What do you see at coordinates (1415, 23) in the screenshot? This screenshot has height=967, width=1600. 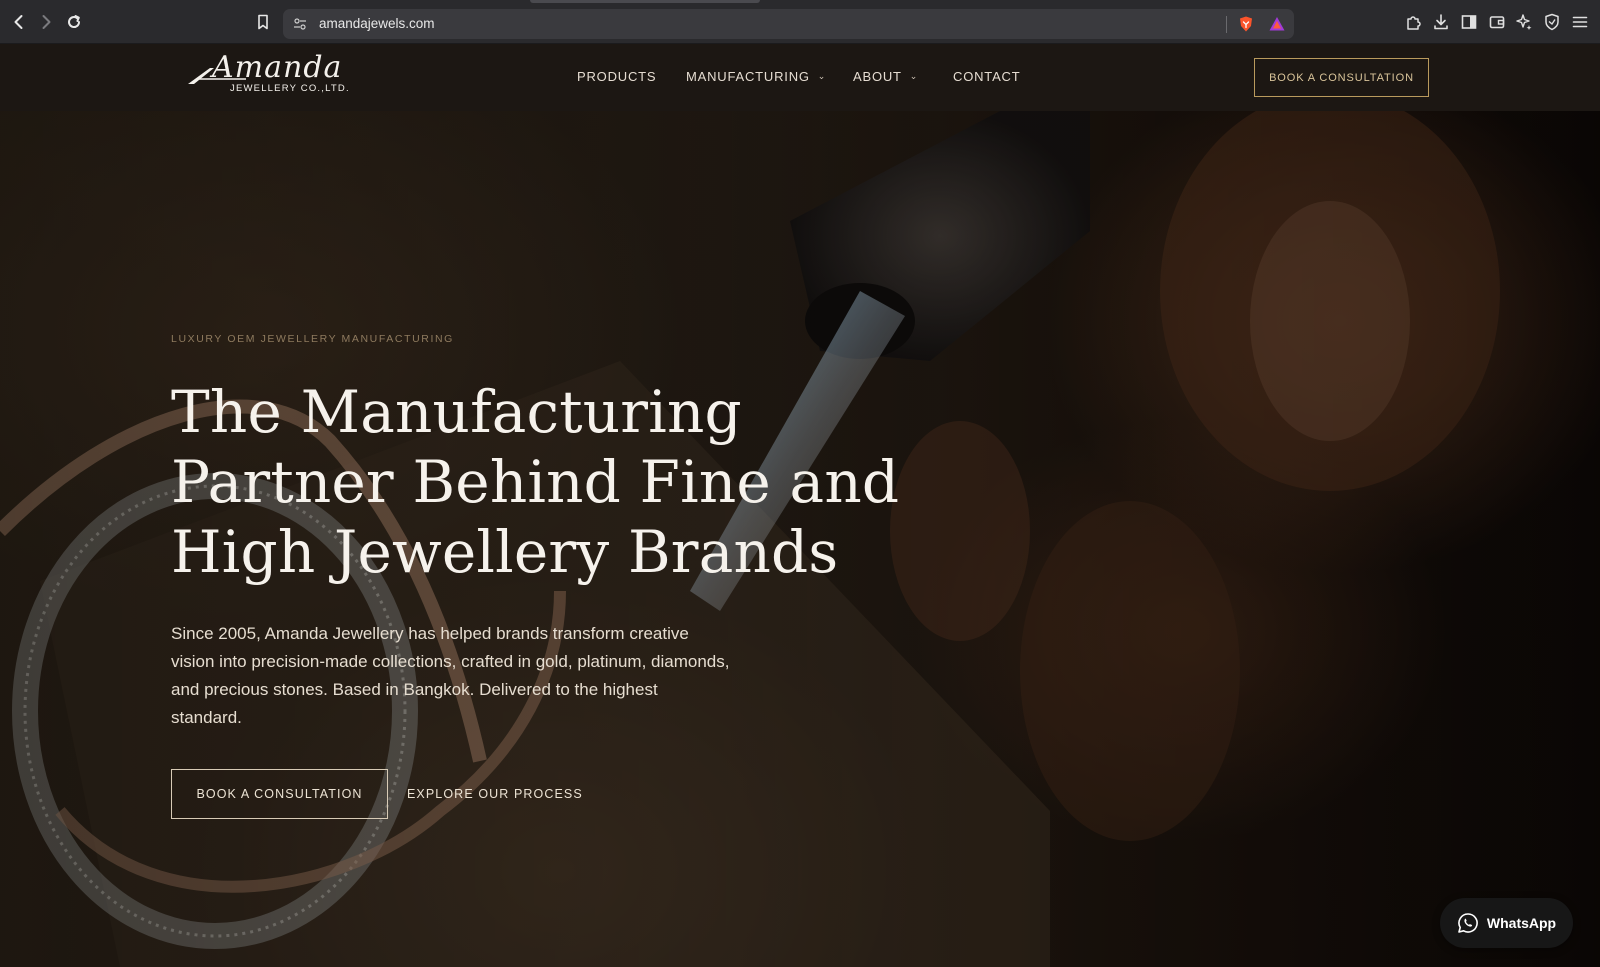 I see `extensions-icon` at bounding box center [1415, 23].